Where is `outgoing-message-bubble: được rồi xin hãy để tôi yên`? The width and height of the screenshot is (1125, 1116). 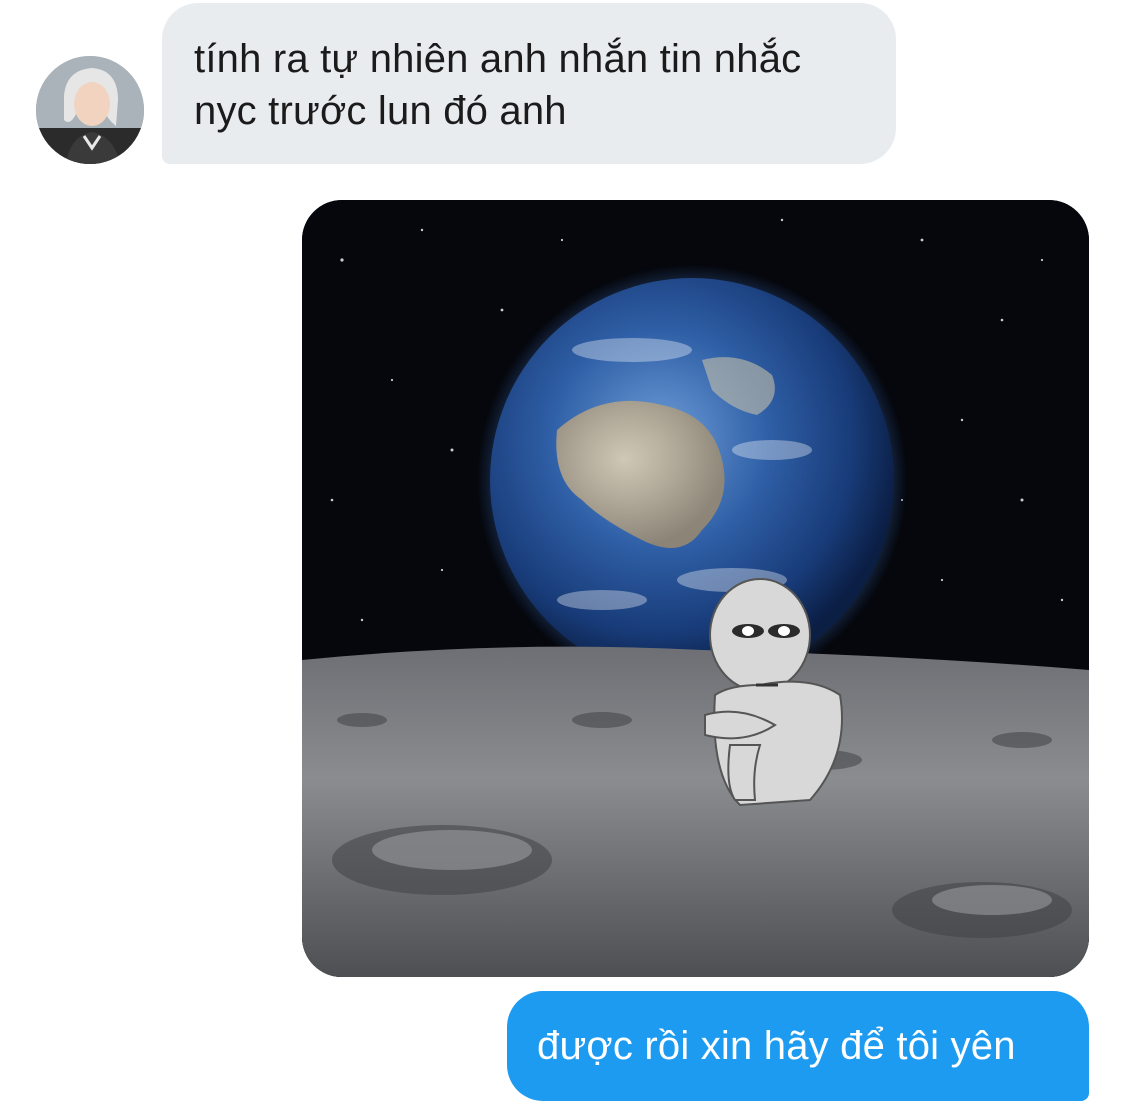
outgoing-message-bubble: được rồi xin hãy để tôi yên is located at coordinates (798, 1046).